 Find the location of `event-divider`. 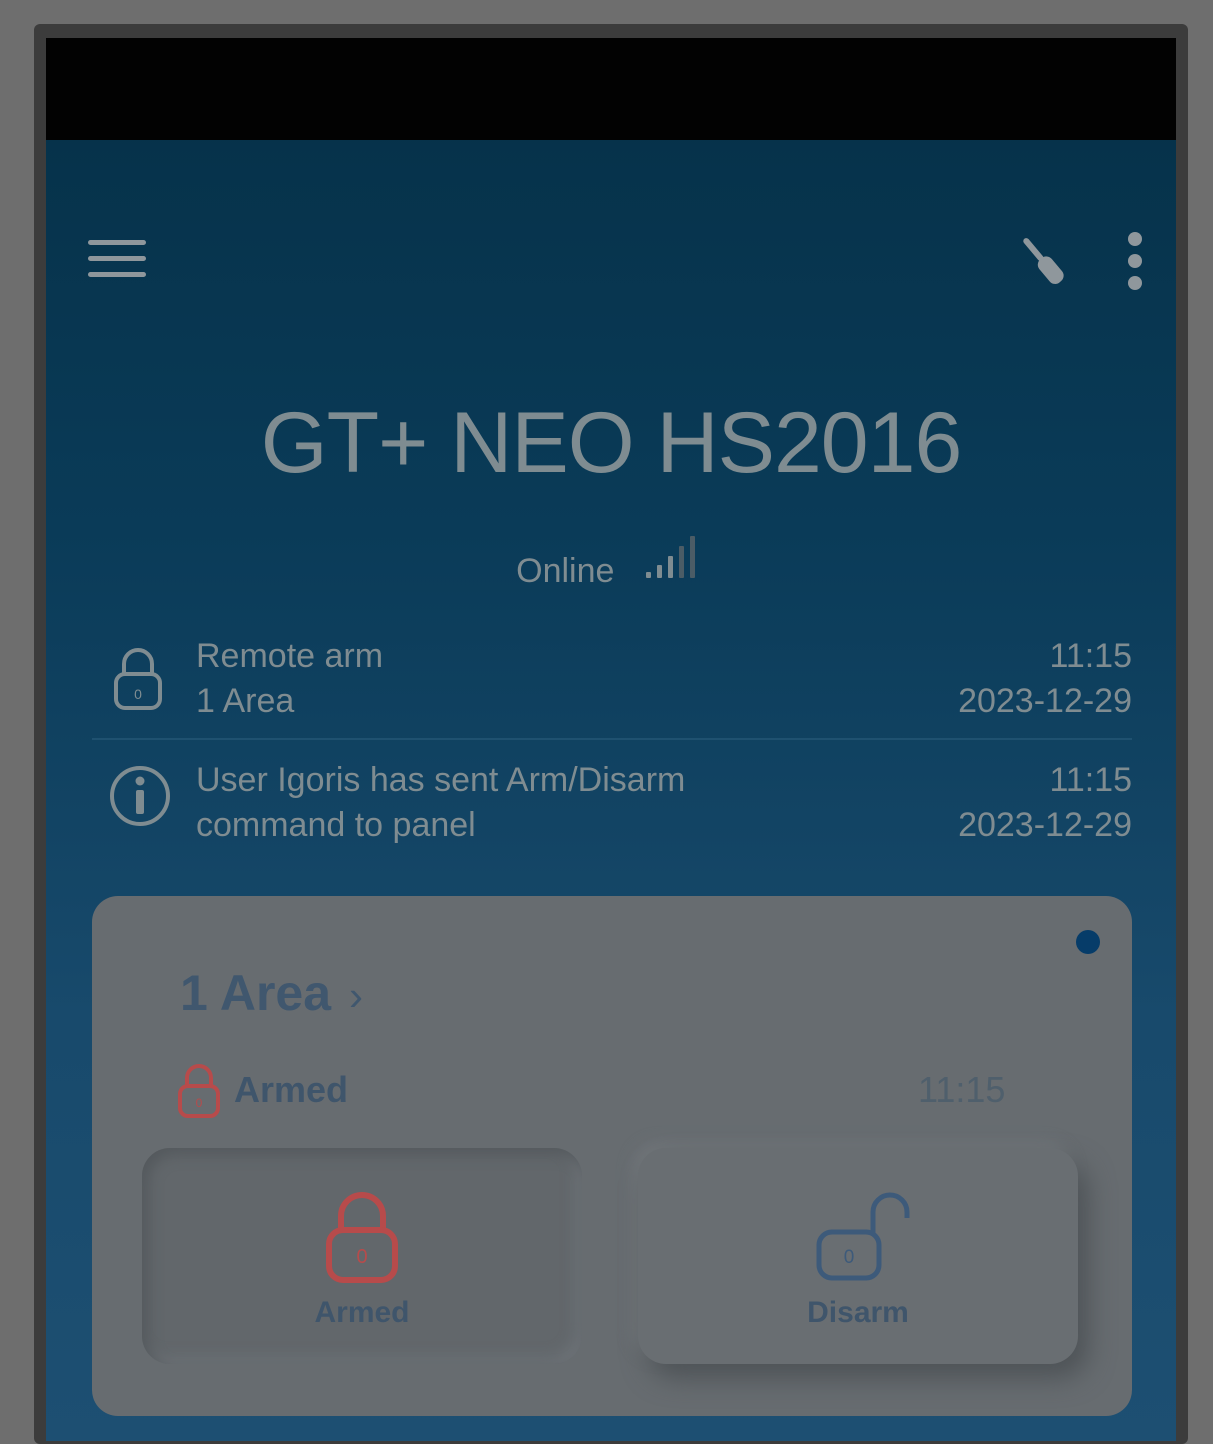

event-divider is located at coordinates (612, 739).